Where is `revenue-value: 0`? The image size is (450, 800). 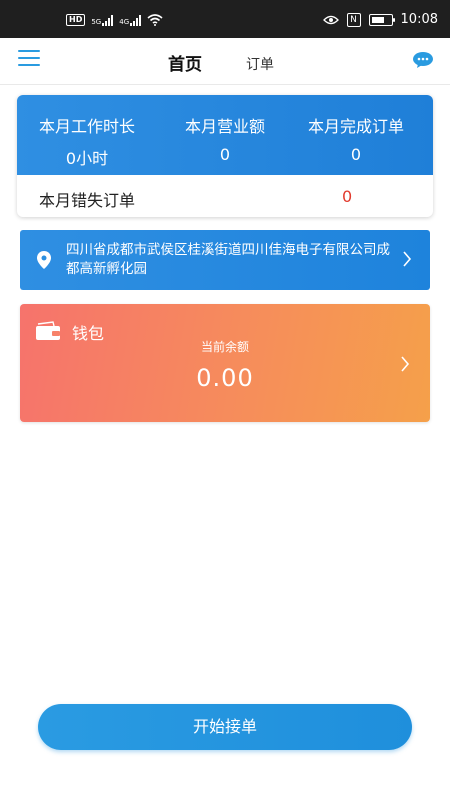
revenue-value: 0 is located at coordinates (225, 154).